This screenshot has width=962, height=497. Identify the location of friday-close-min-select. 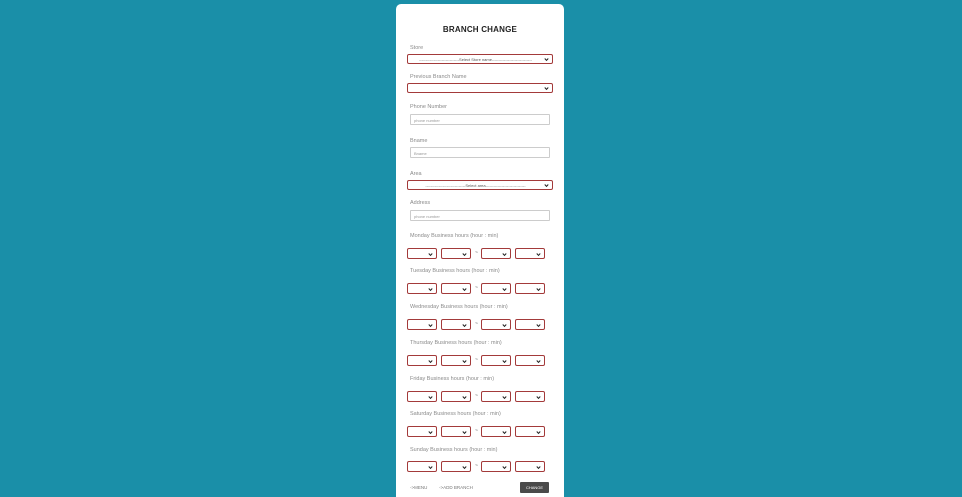
(530, 396).